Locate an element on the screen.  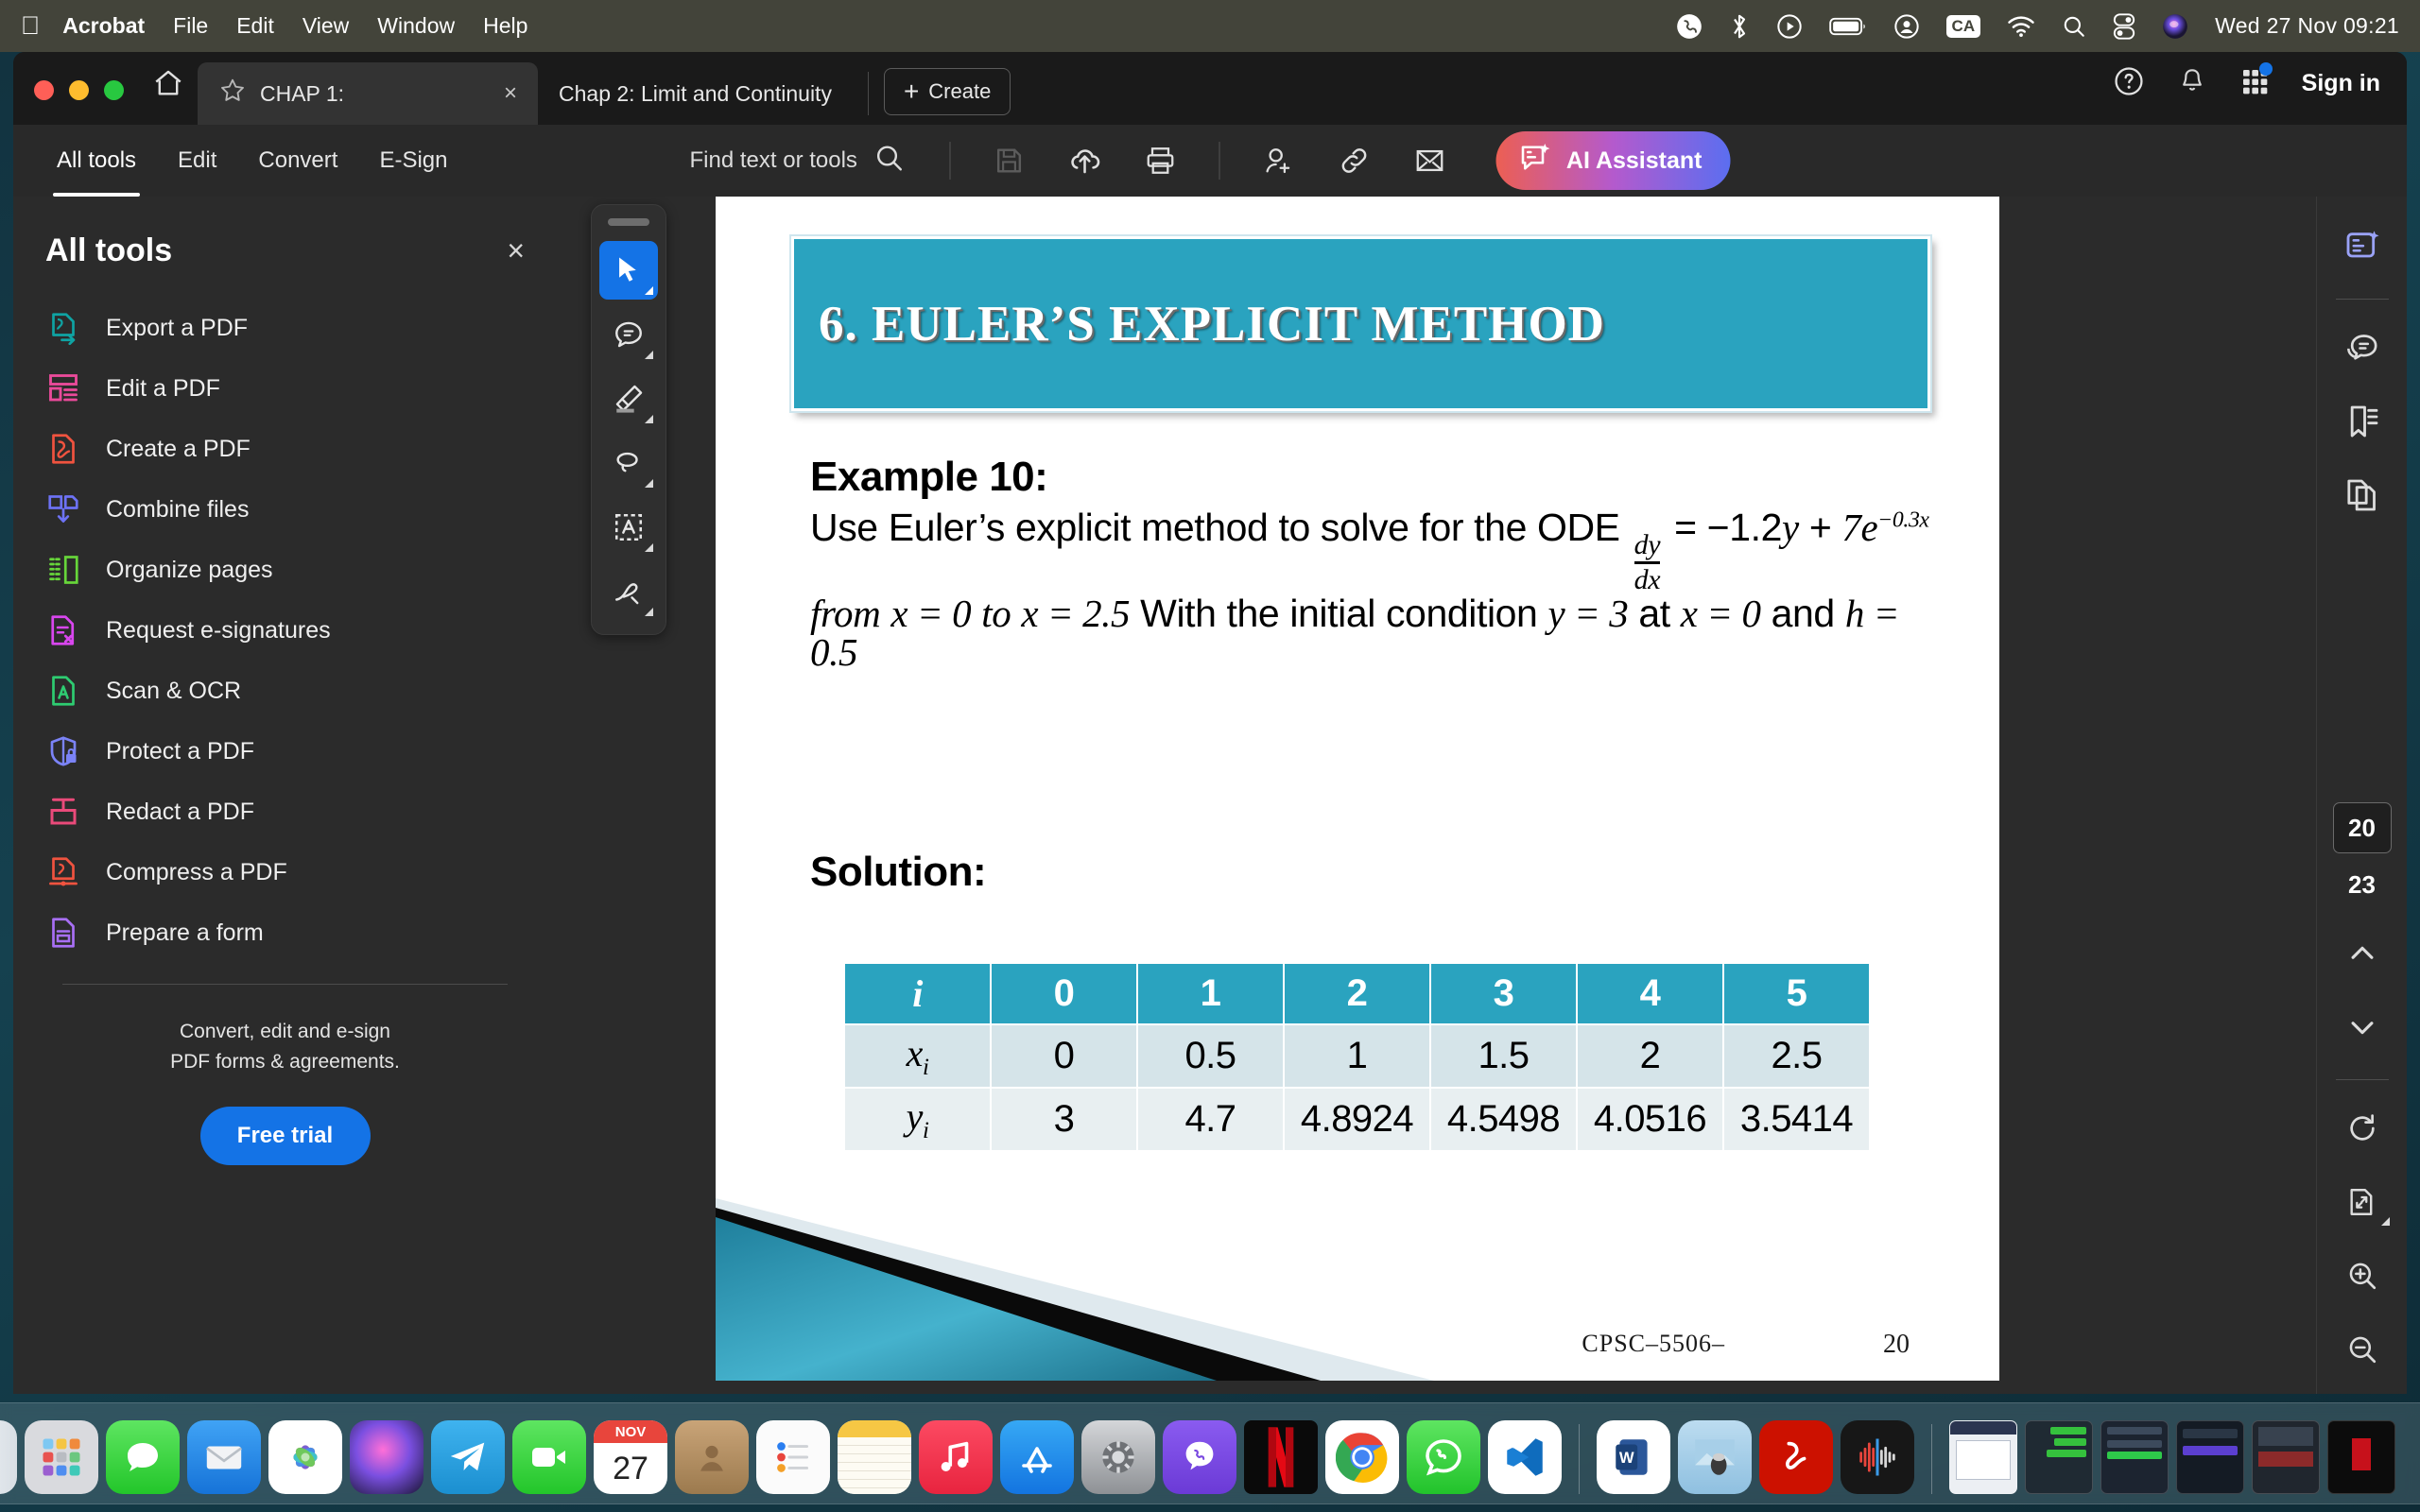
zoom-out-icon is located at coordinates (2362, 1349).